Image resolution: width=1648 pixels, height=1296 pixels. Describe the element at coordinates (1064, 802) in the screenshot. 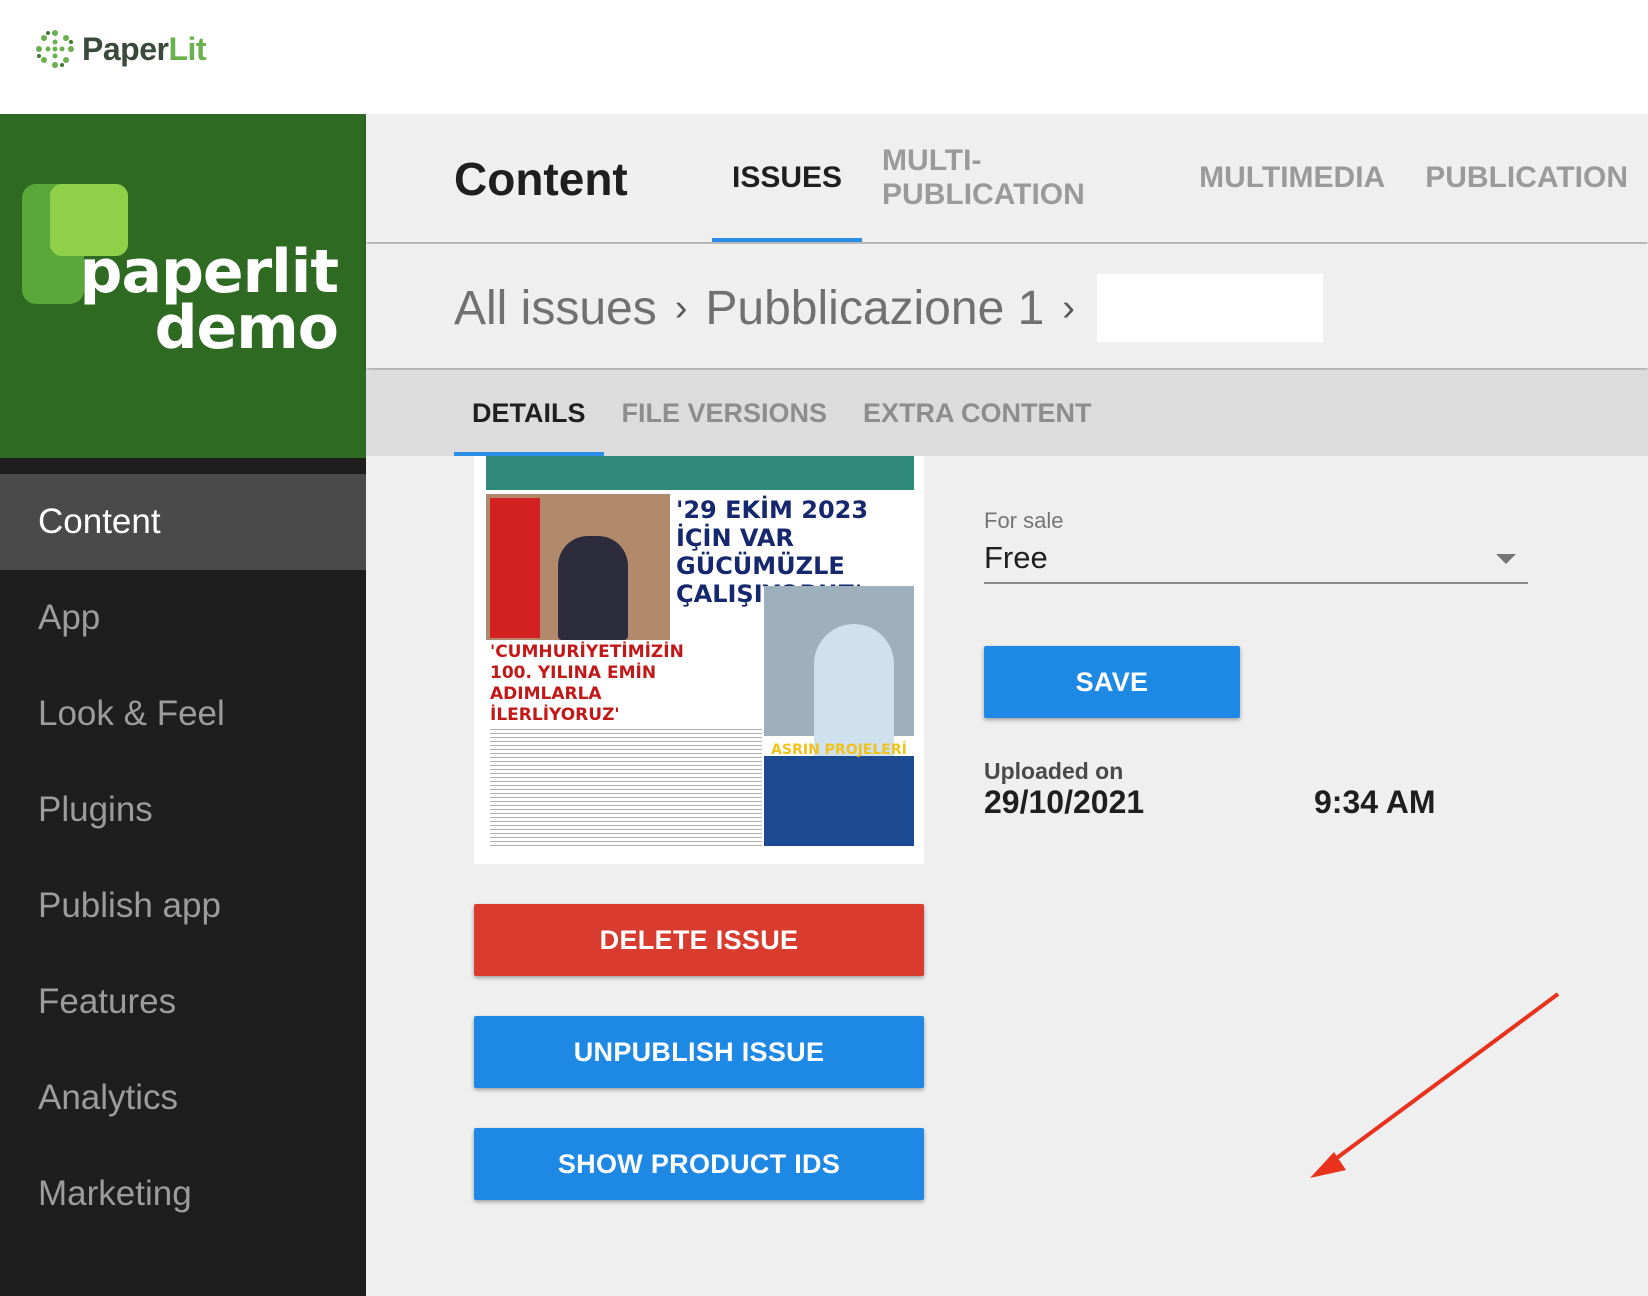

I see `uploaded-date: 29/10/2021` at that location.